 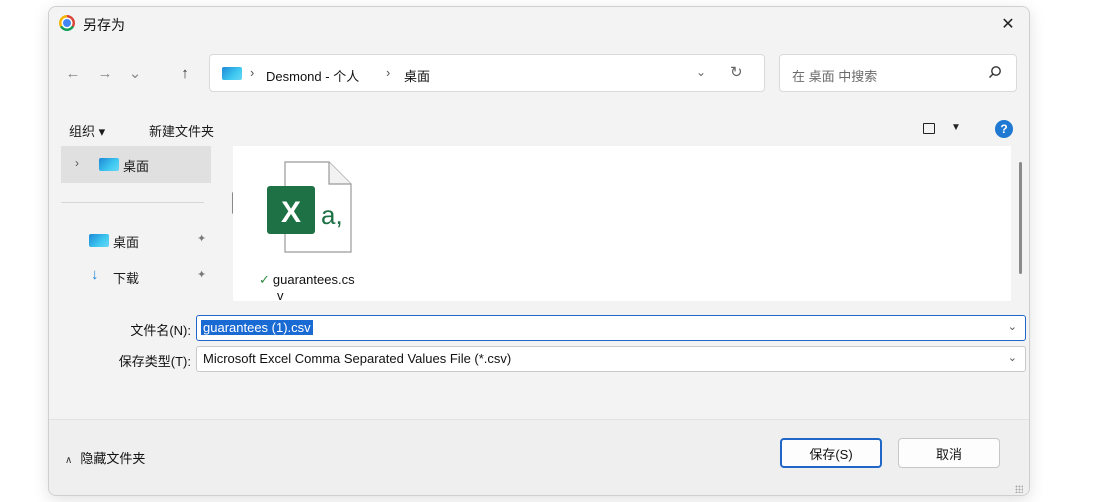 I want to click on address-bar: › Desmond - 个人 › 桌面 ⌄ ↻, so click(x=487, y=73).